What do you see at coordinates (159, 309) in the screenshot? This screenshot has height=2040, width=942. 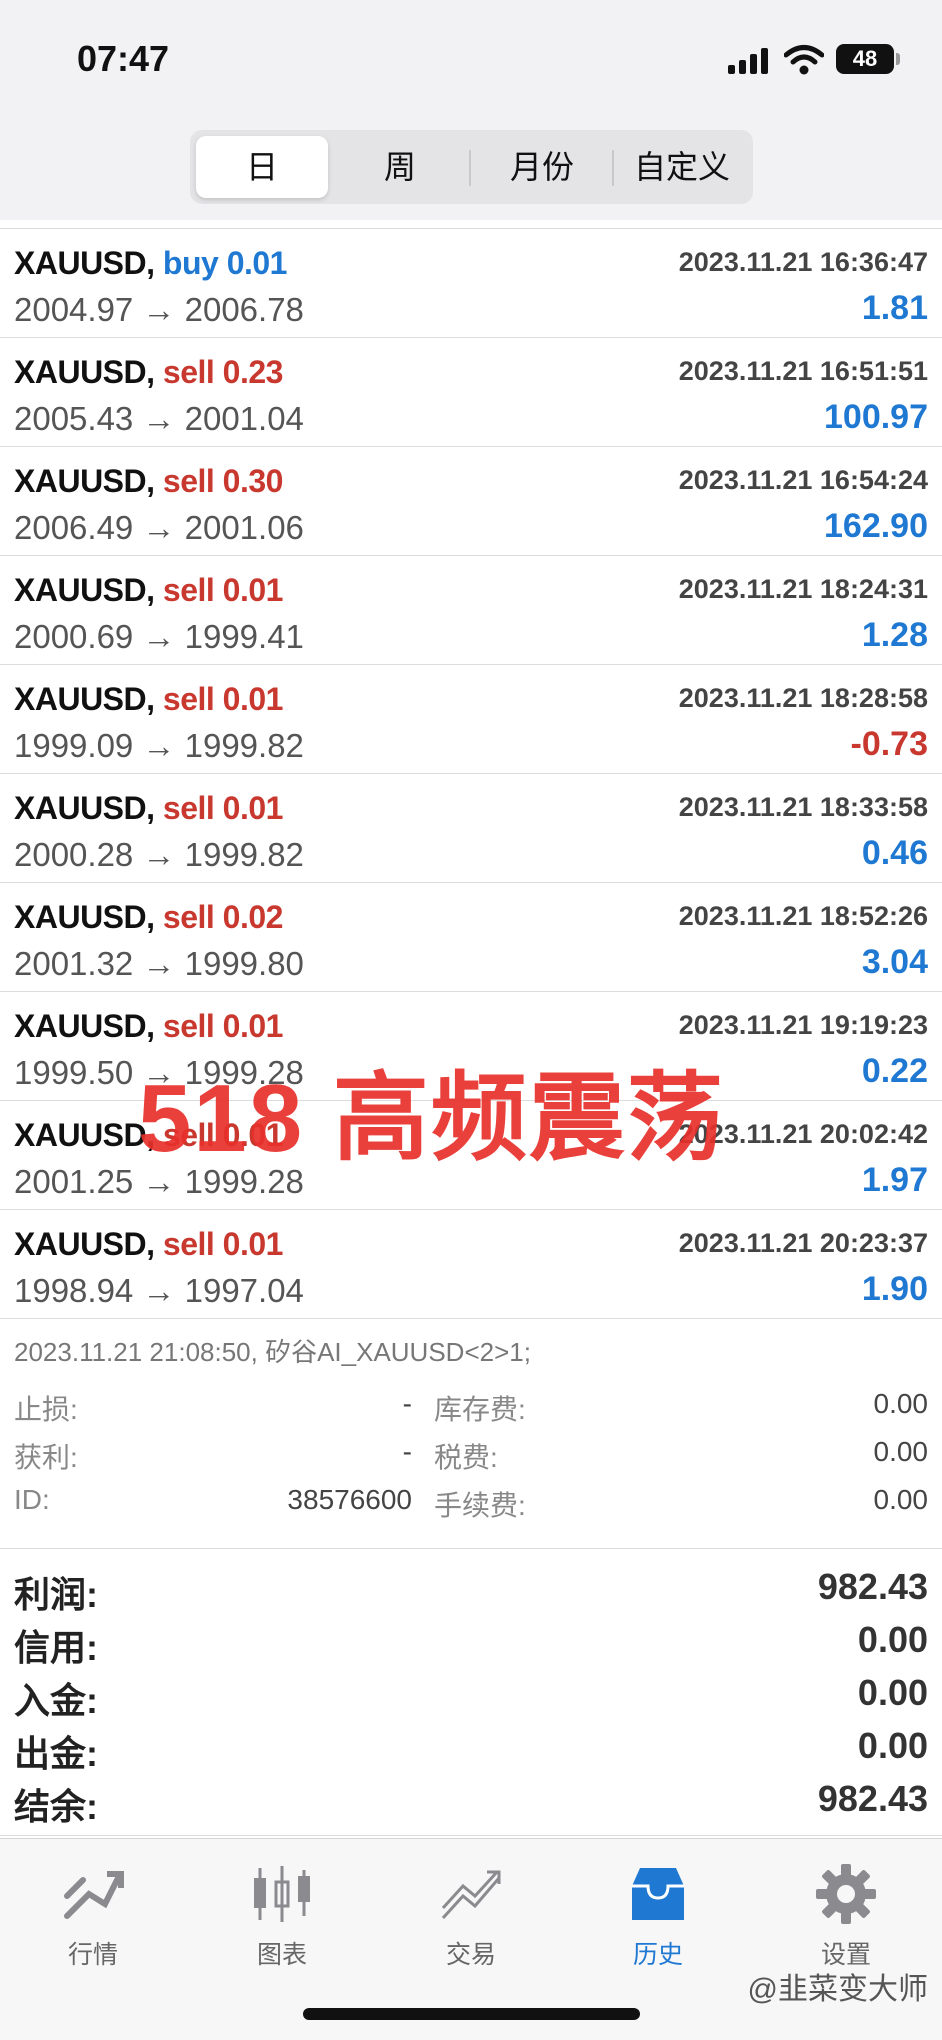 I see `trade-prices: 2004.97 → 2006.78` at bounding box center [159, 309].